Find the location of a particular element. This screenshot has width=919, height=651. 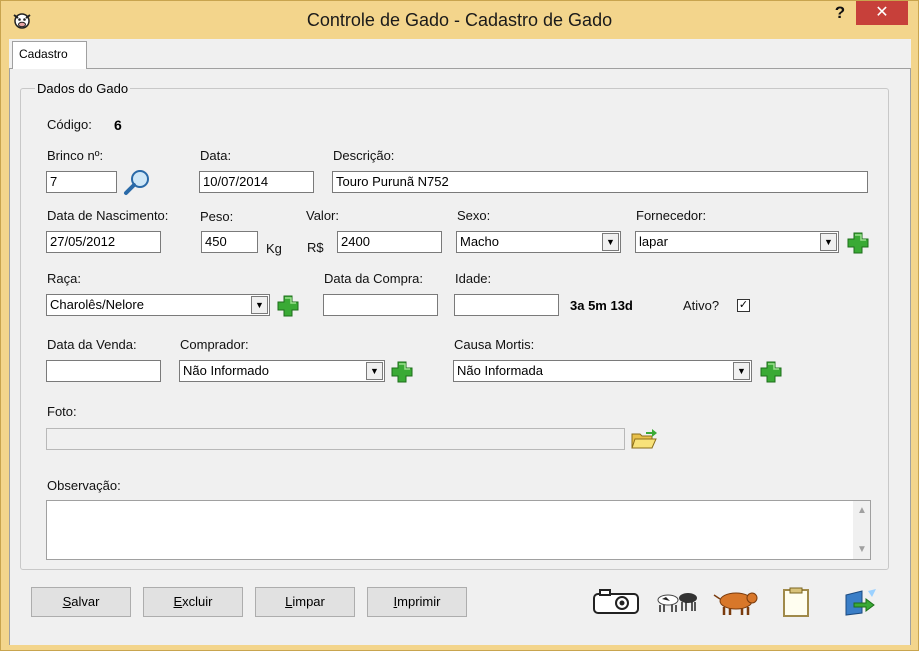

excluir-accel: E is located at coordinates (178, 601).